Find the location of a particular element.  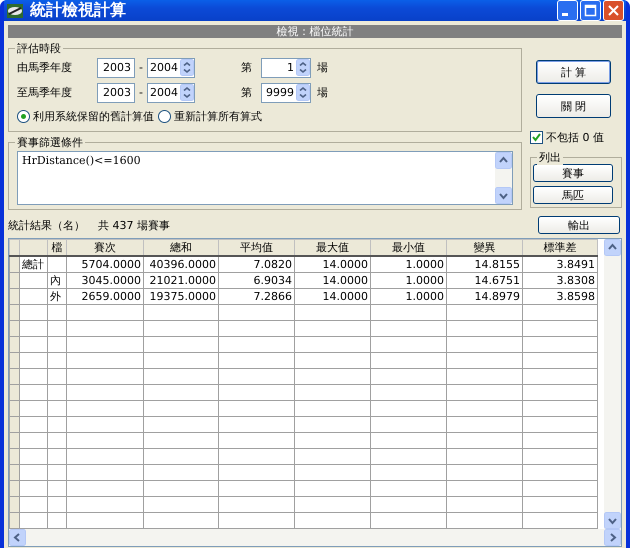

column-header: 賽次 is located at coordinates (105, 248).